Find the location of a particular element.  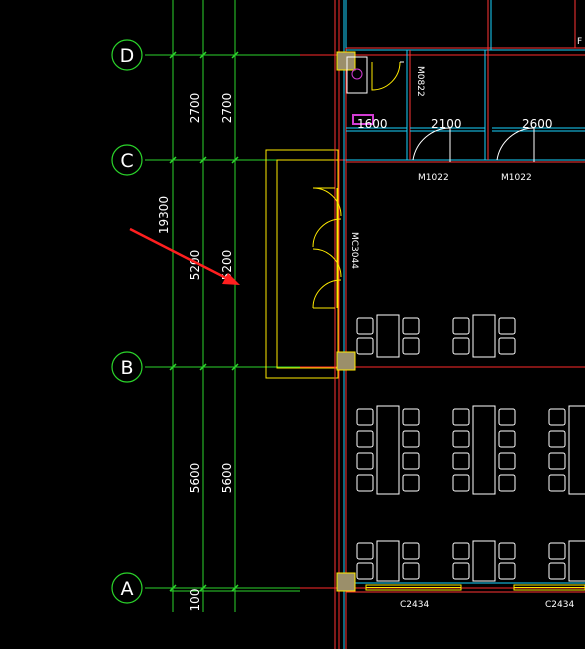

dim-ba-outer: 5600 is located at coordinates (195, 478).